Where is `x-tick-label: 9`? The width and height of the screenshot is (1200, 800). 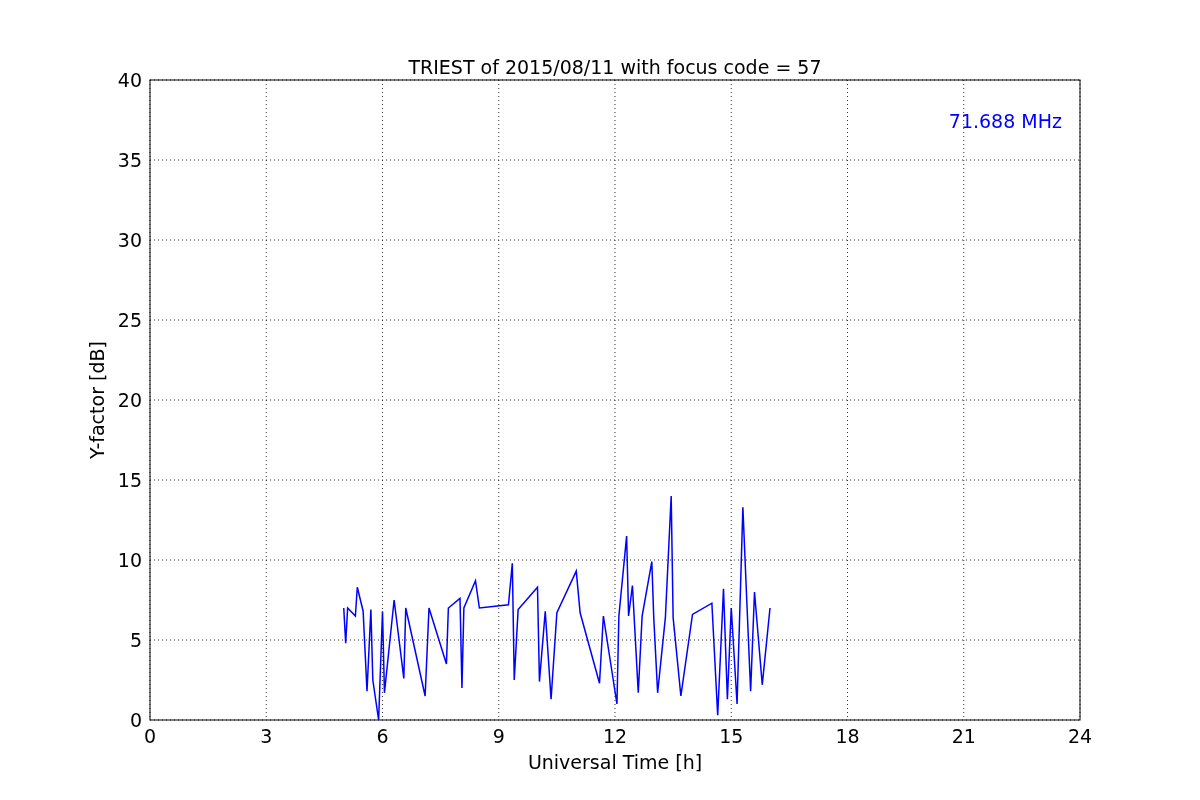
x-tick-label: 9 is located at coordinates (498, 736).